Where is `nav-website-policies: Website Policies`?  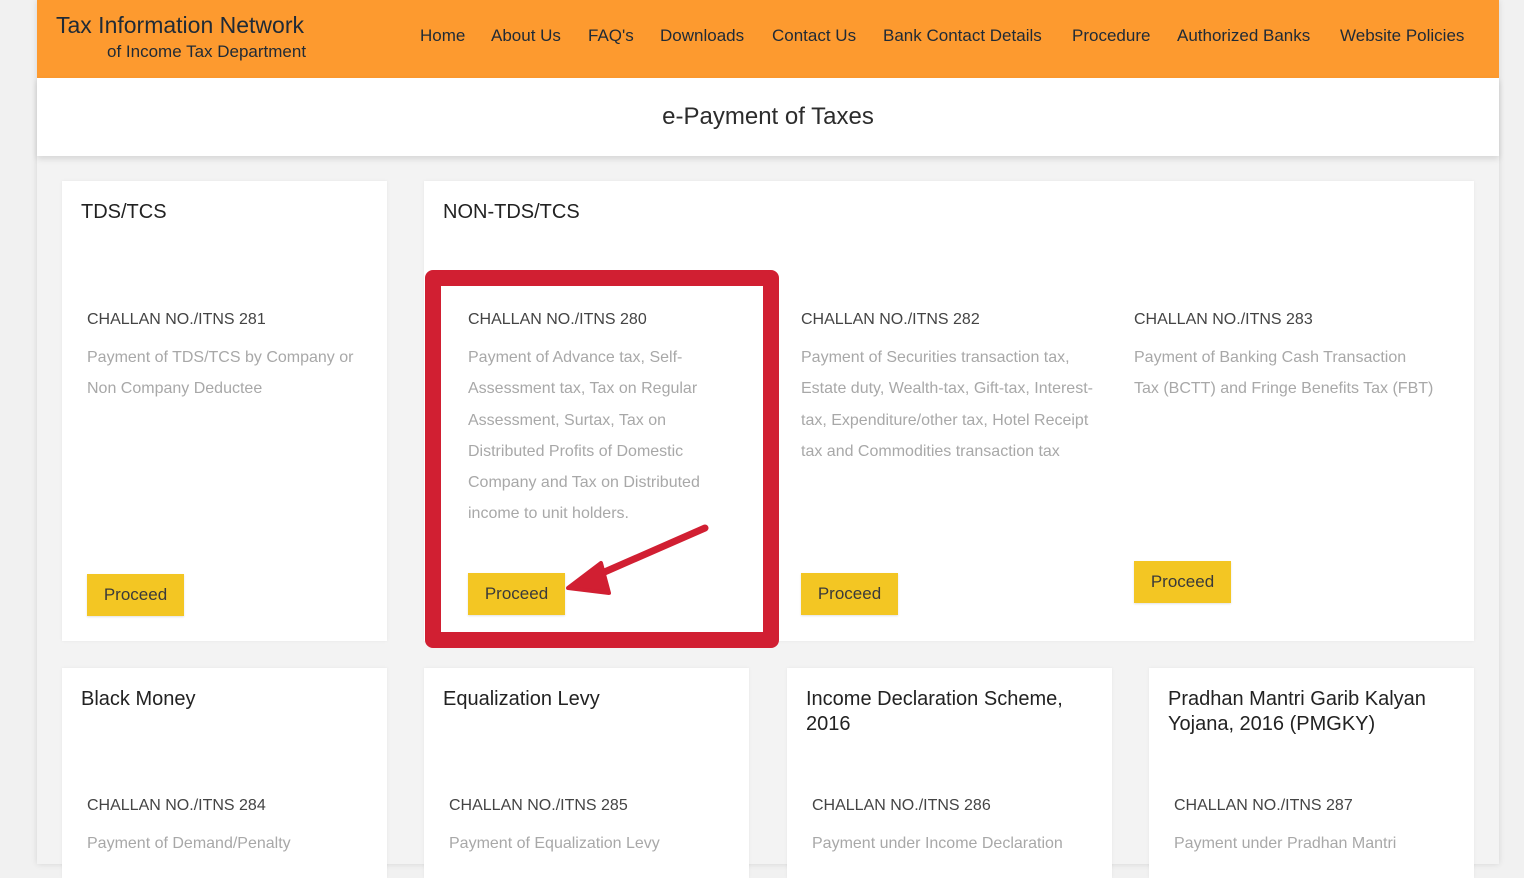
nav-website-policies: Website Policies is located at coordinates (1402, 36).